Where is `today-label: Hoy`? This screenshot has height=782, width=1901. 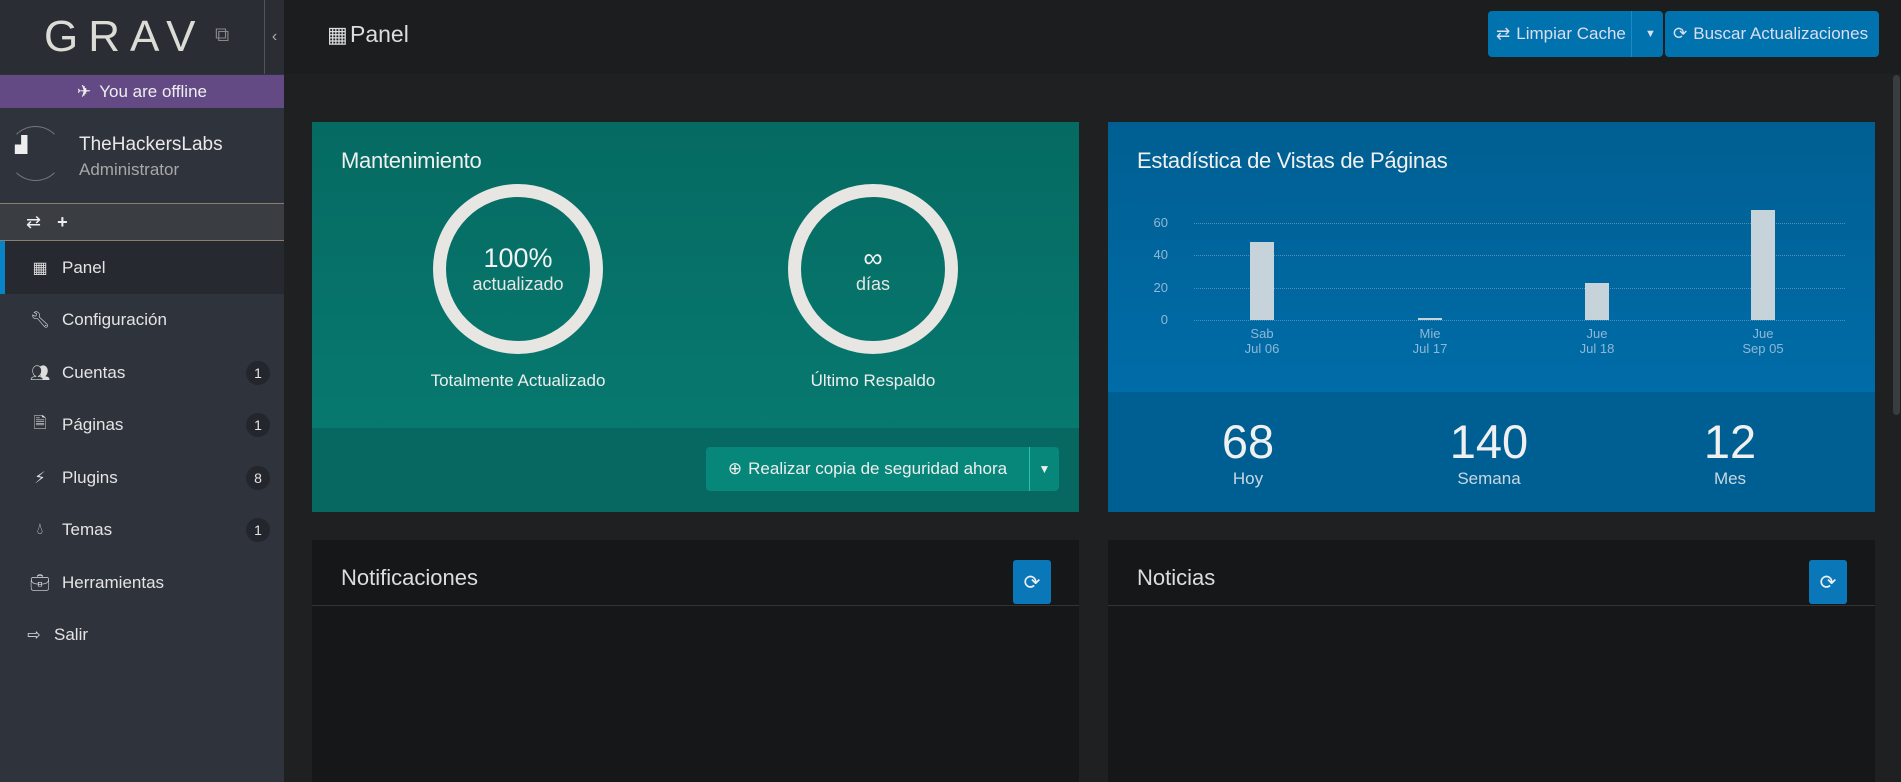
today-label: Hoy is located at coordinates (1248, 478).